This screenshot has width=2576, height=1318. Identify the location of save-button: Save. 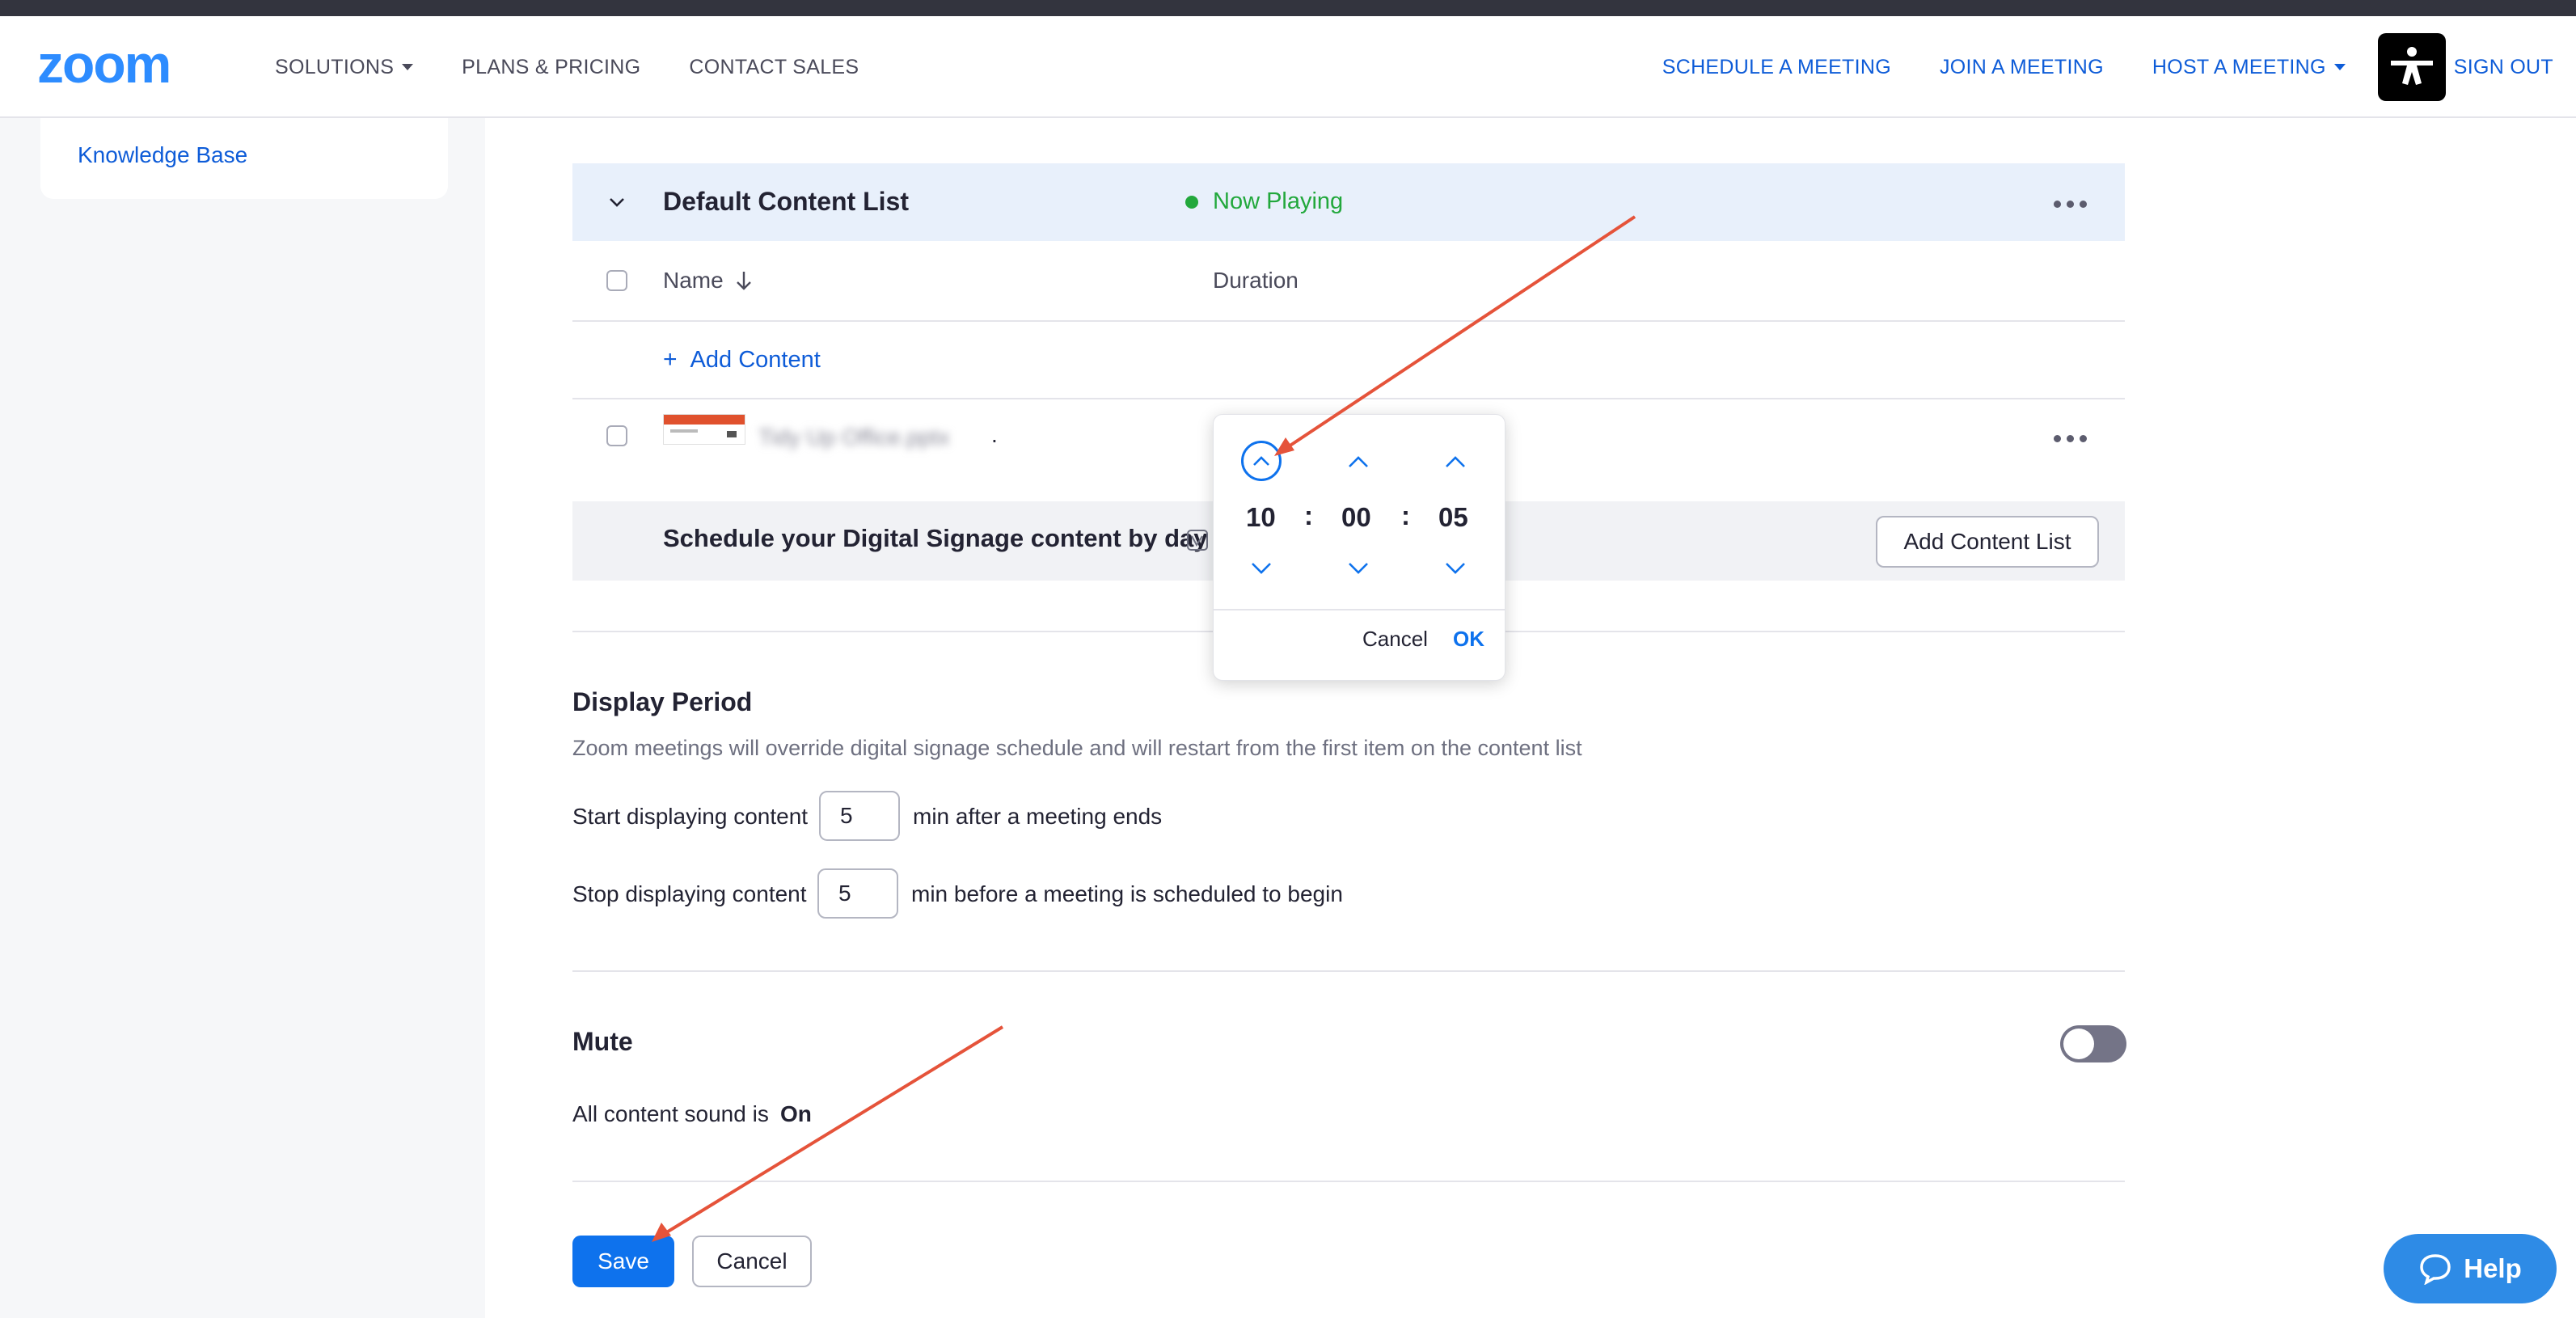
(623, 1261).